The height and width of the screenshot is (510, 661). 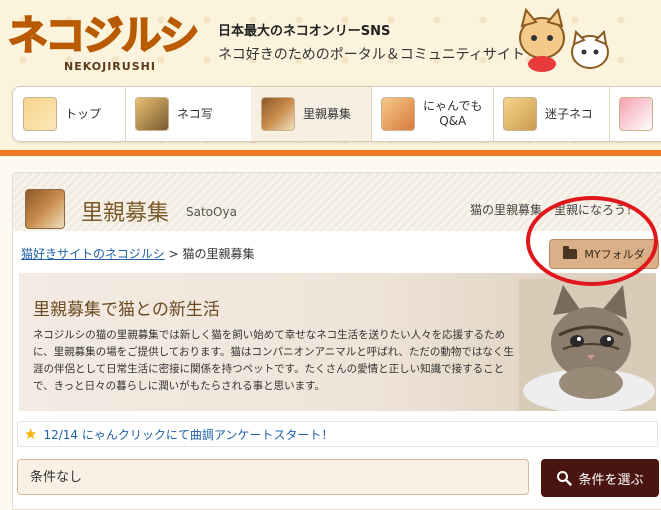 What do you see at coordinates (40, 114) in the screenshot?
I see `cat-face-icon` at bounding box center [40, 114].